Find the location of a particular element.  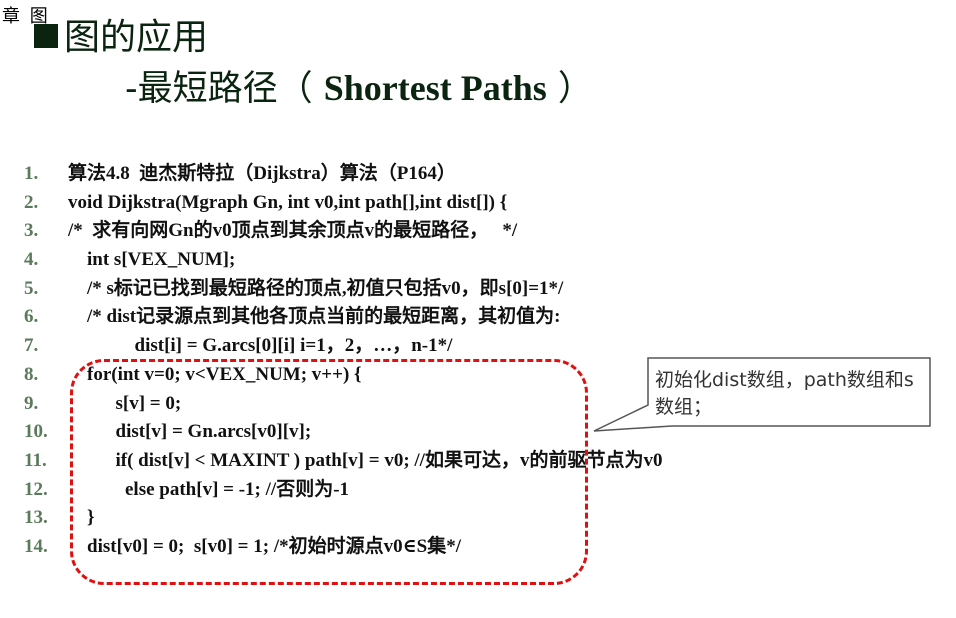

code-text: 算法4.8 迪杰斯特拉（Dijkstra）算法（P164） is located at coordinates (262, 173).